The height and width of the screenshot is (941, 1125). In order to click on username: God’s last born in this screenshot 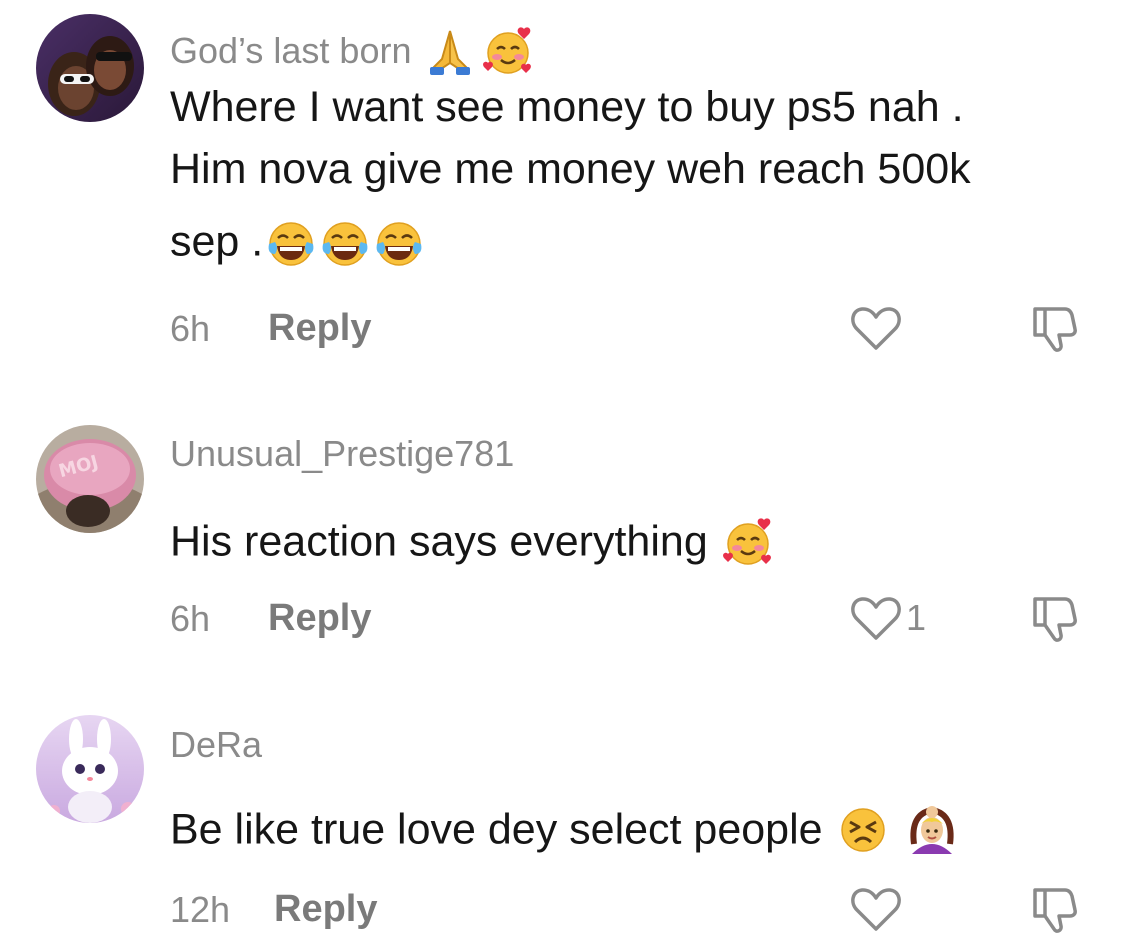, I will do `click(350, 50)`.